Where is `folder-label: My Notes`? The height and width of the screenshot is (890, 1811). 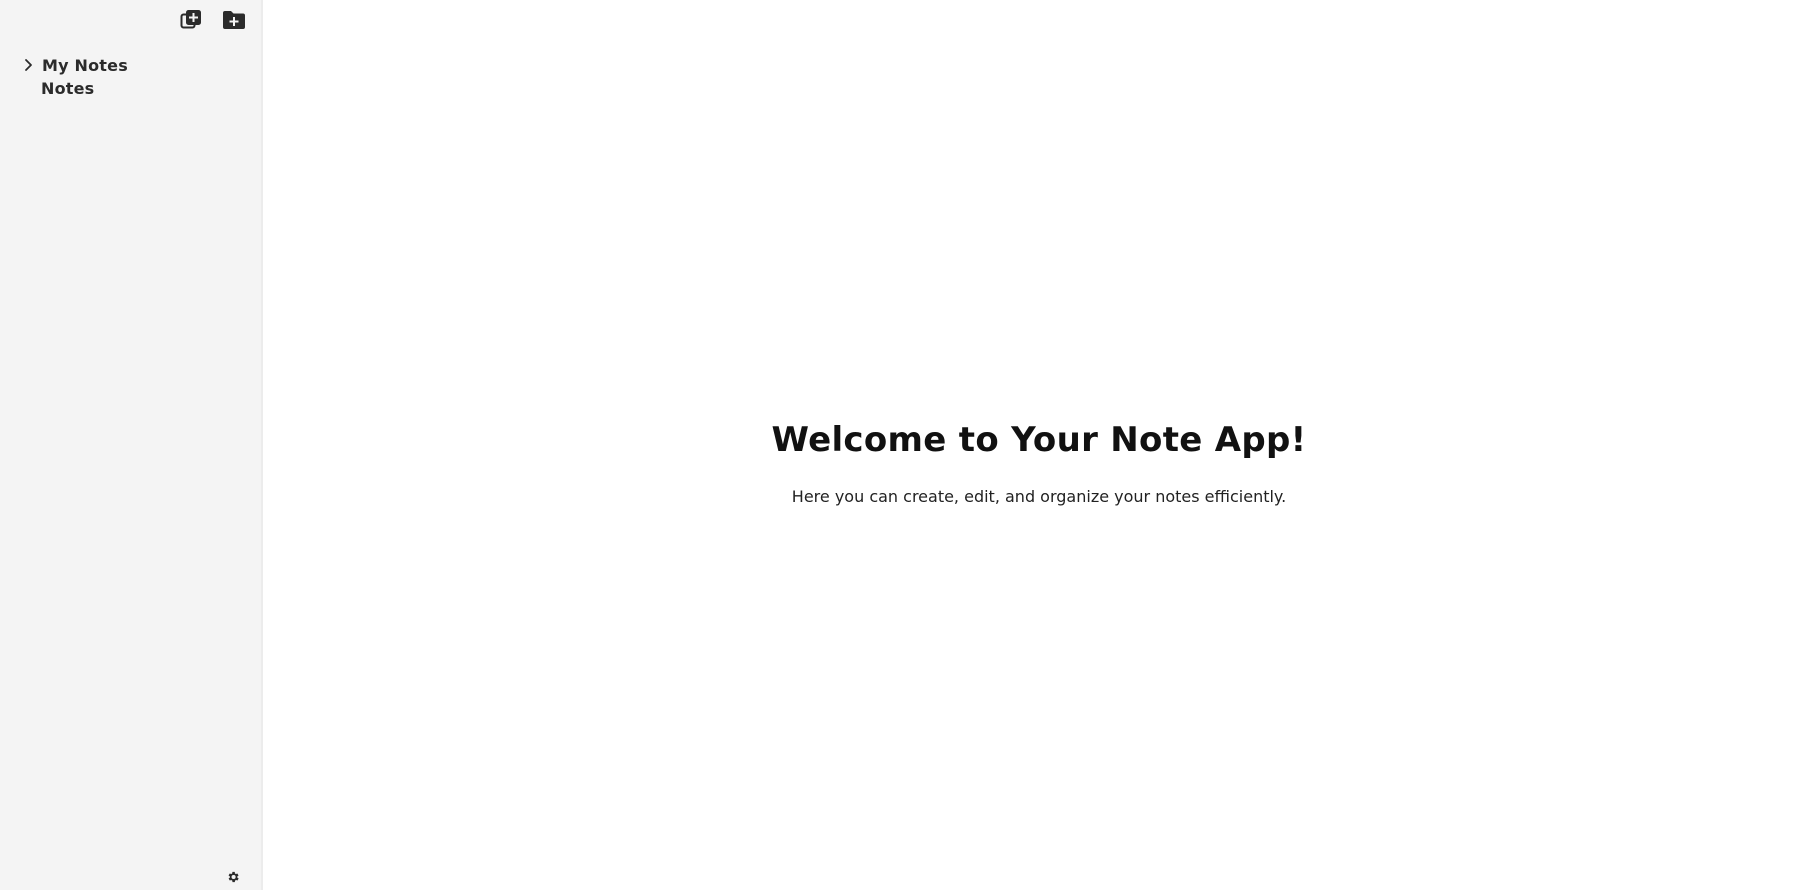 folder-label: My Notes is located at coordinates (85, 65).